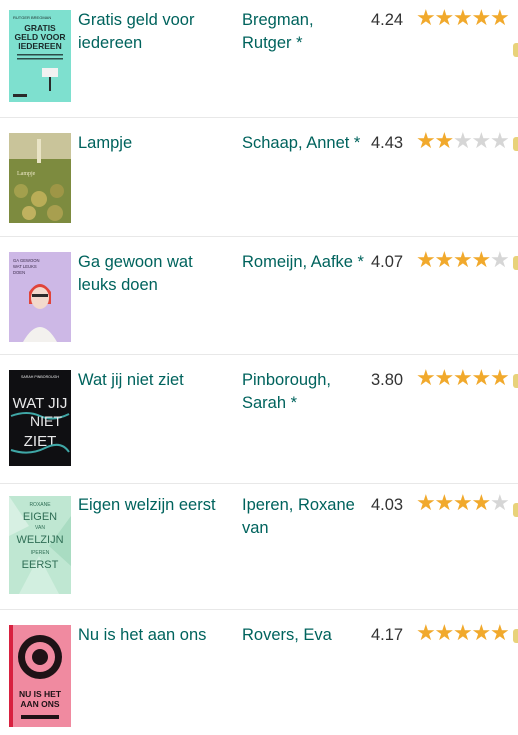 This screenshot has width=518, height=735. Describe the element at coordinates (304, 392) in the screenshot. I see `book-author: Pinborough, Sarah *` at that location.